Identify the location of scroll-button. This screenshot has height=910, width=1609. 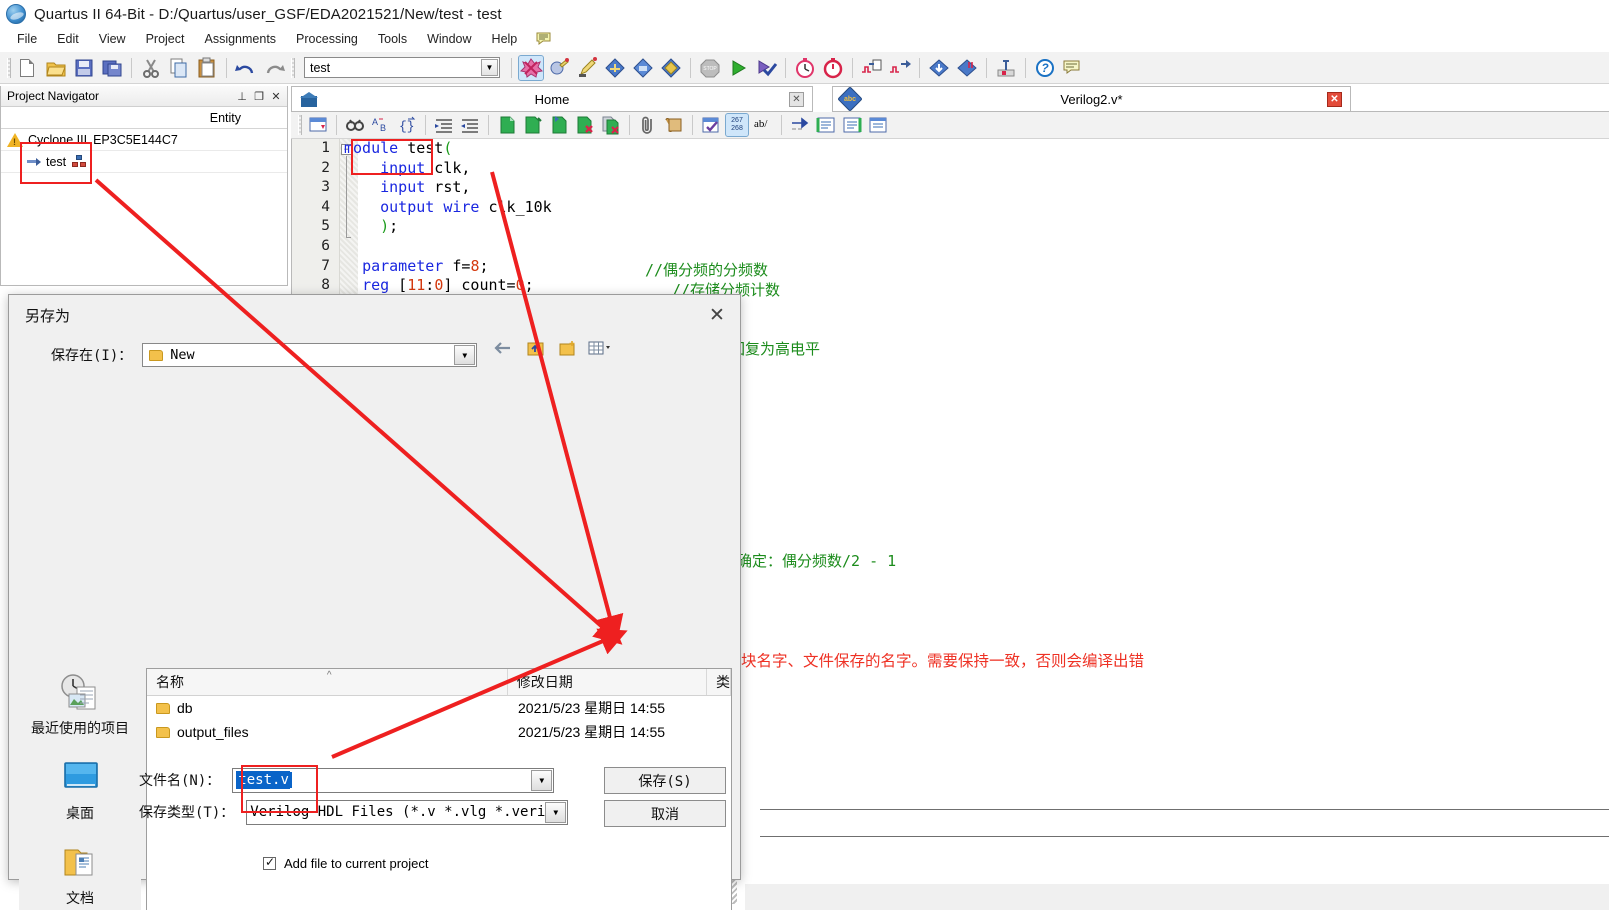
(674, 125).